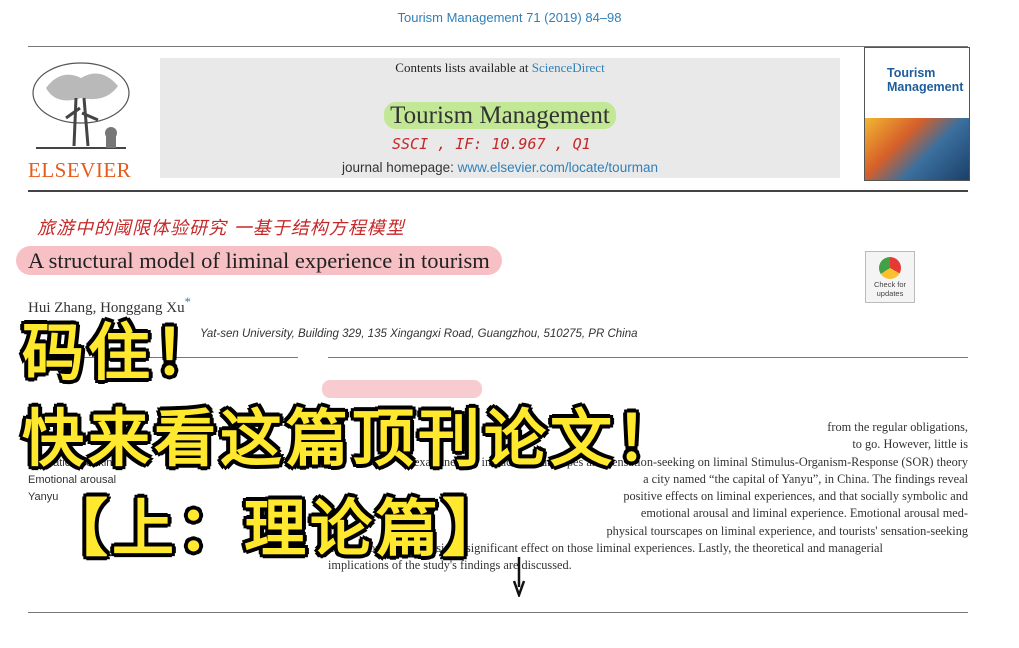 Image resolution: width=1019 pixels, height=648 pixels. Describe the element at coordinates (400, 167) in the screenshot. I see `homepage-prefix: journal homepage:` at that location.